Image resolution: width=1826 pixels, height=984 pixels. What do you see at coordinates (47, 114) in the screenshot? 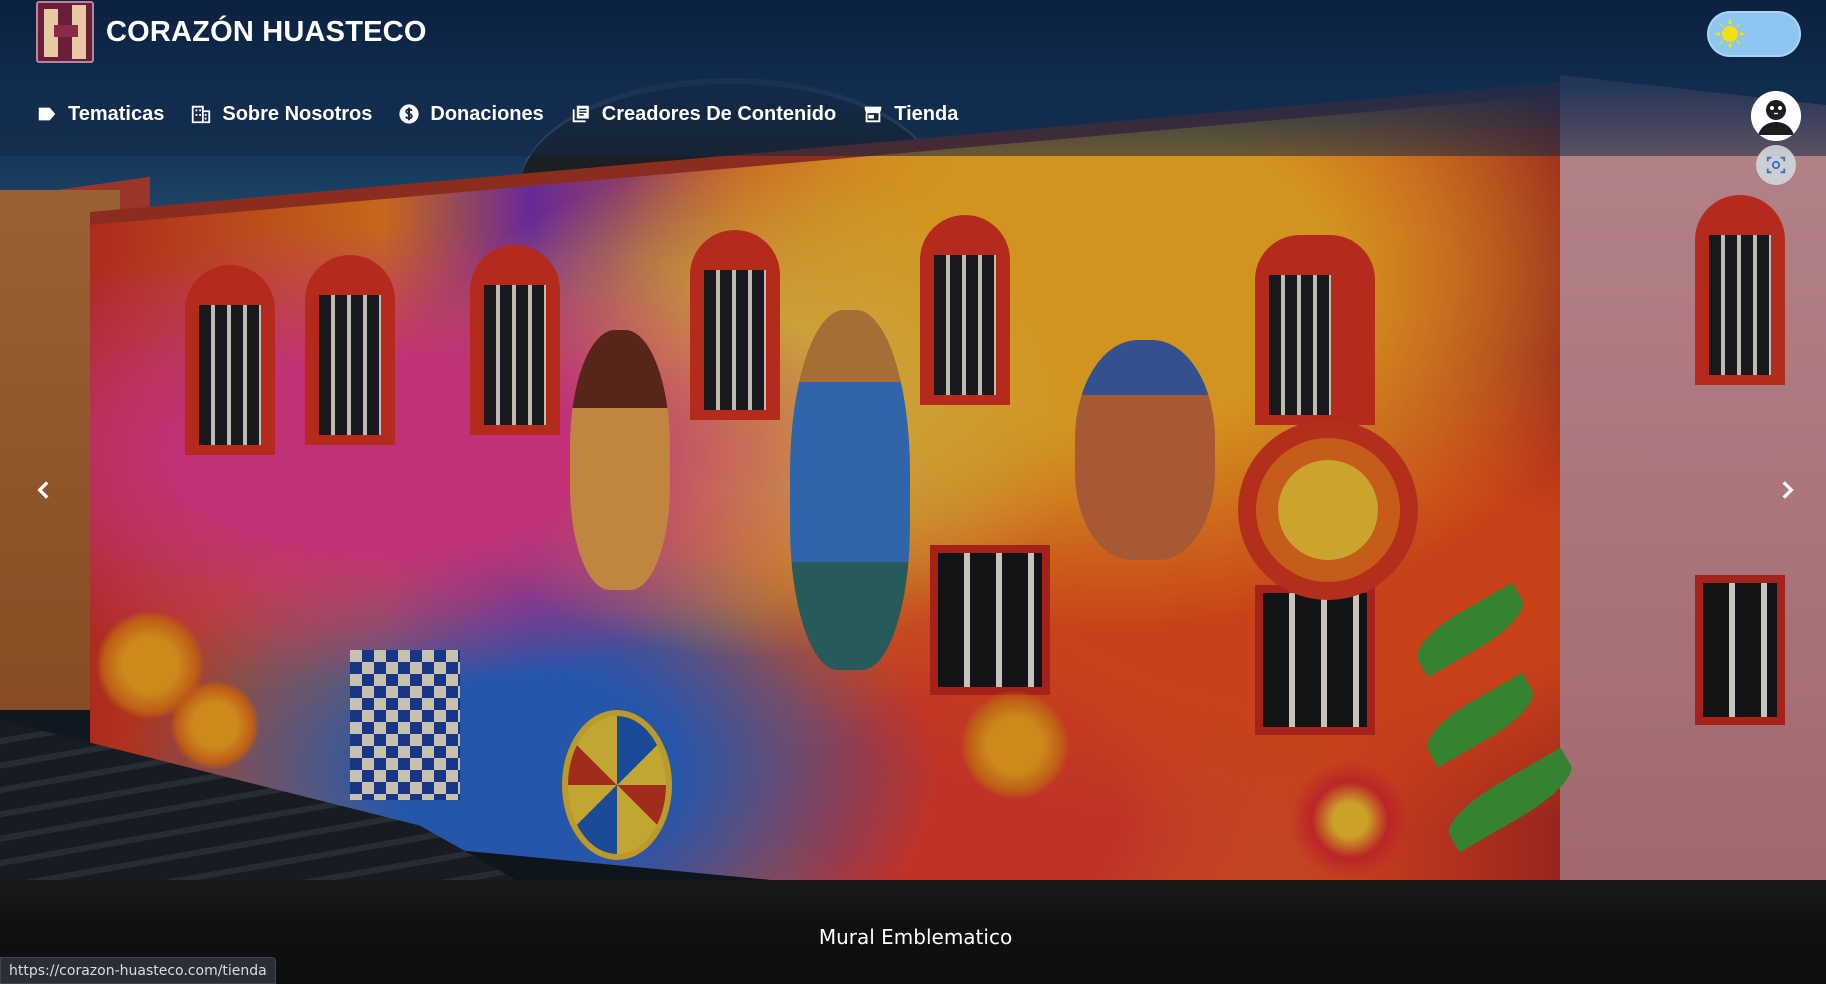
I see `tag-icon` at bounding box center [47, 114].